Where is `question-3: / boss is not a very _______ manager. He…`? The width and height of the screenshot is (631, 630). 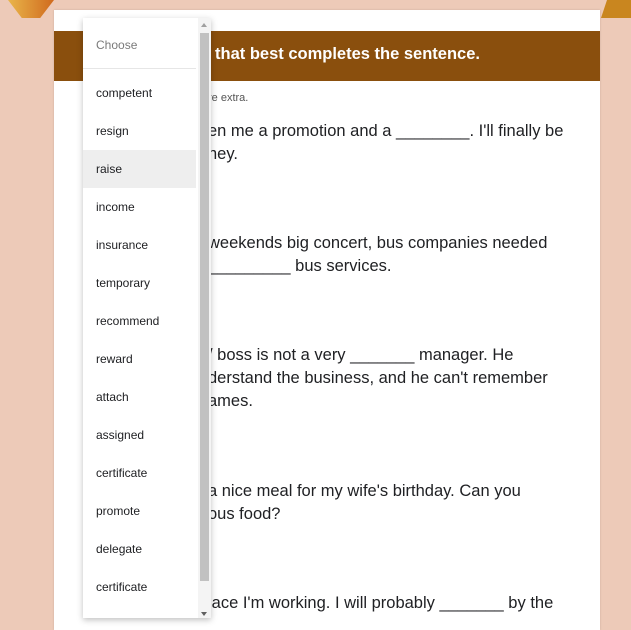 question-3: / boss is not a very _______ manager. He… is located at coordinates (378, 378).